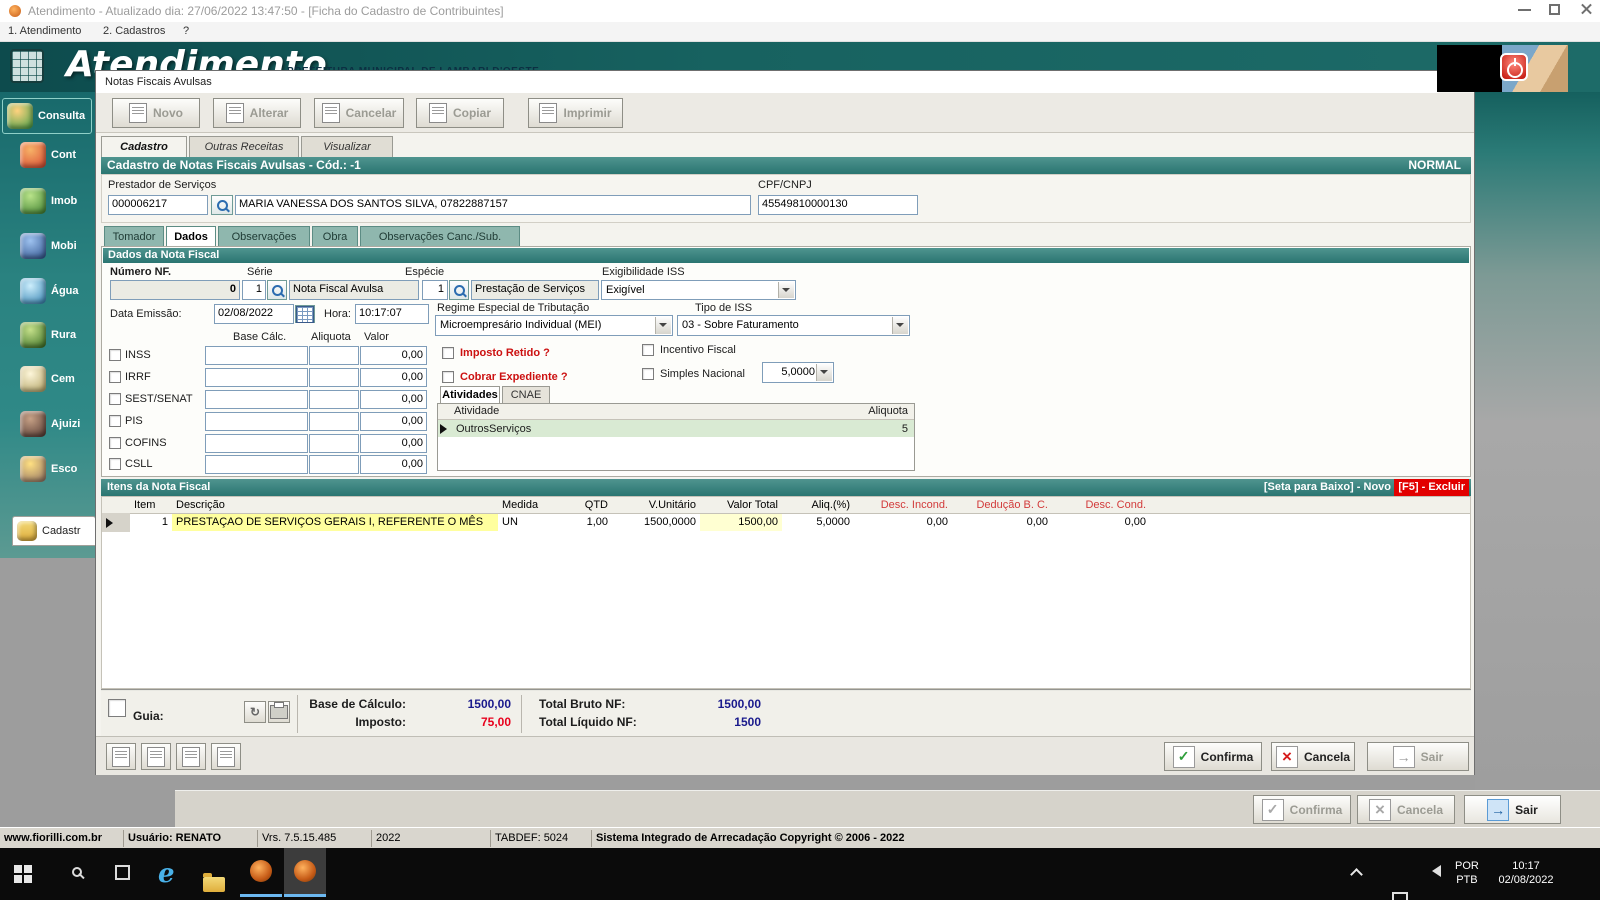 This screenshot has height=900, width=1600. I want to click on irrf-base-input, so click(256, 377).